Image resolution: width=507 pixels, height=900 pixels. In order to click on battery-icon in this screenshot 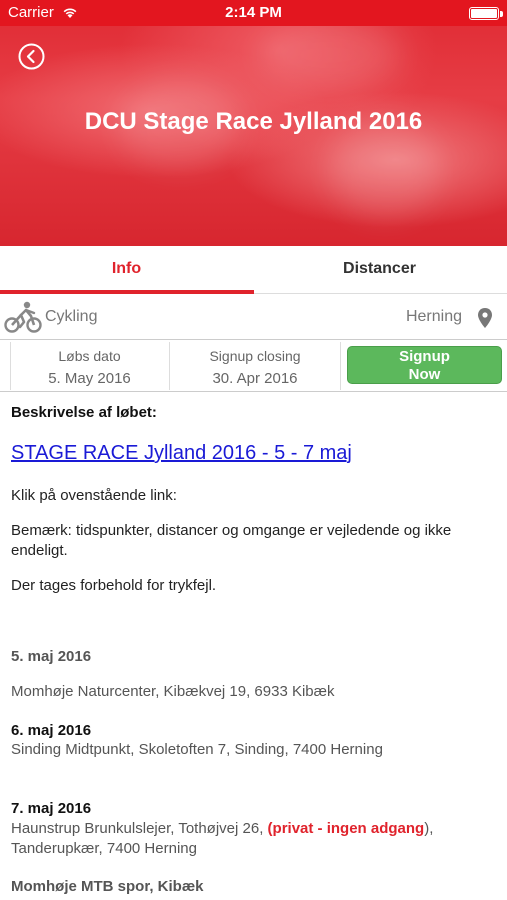, I will do `click(484, 13)`.